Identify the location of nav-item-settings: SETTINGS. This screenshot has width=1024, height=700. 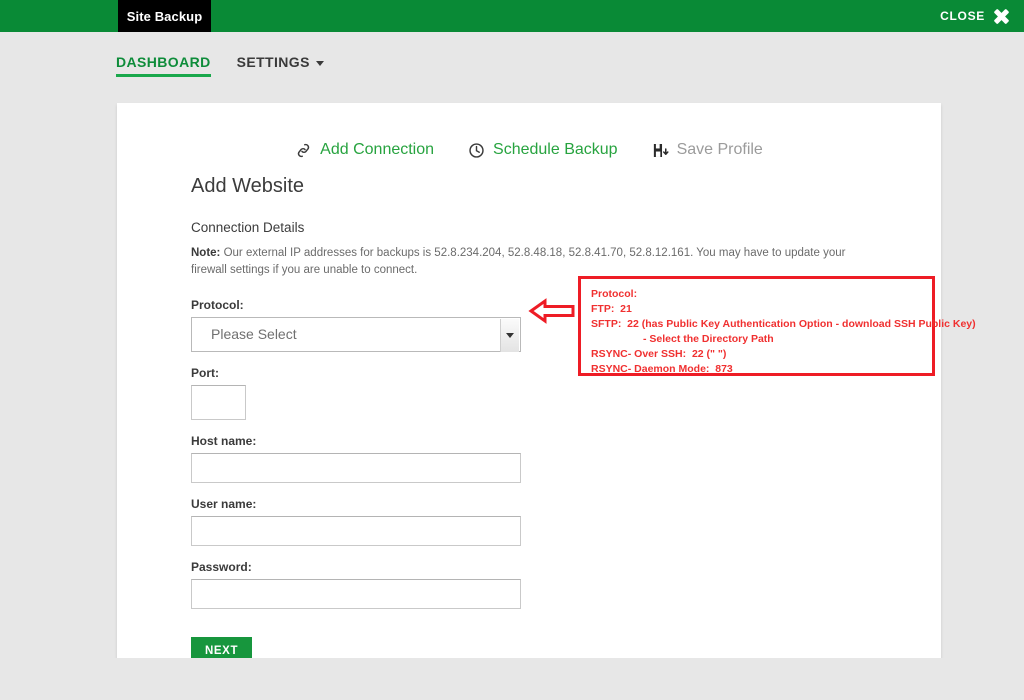
(280, 64).